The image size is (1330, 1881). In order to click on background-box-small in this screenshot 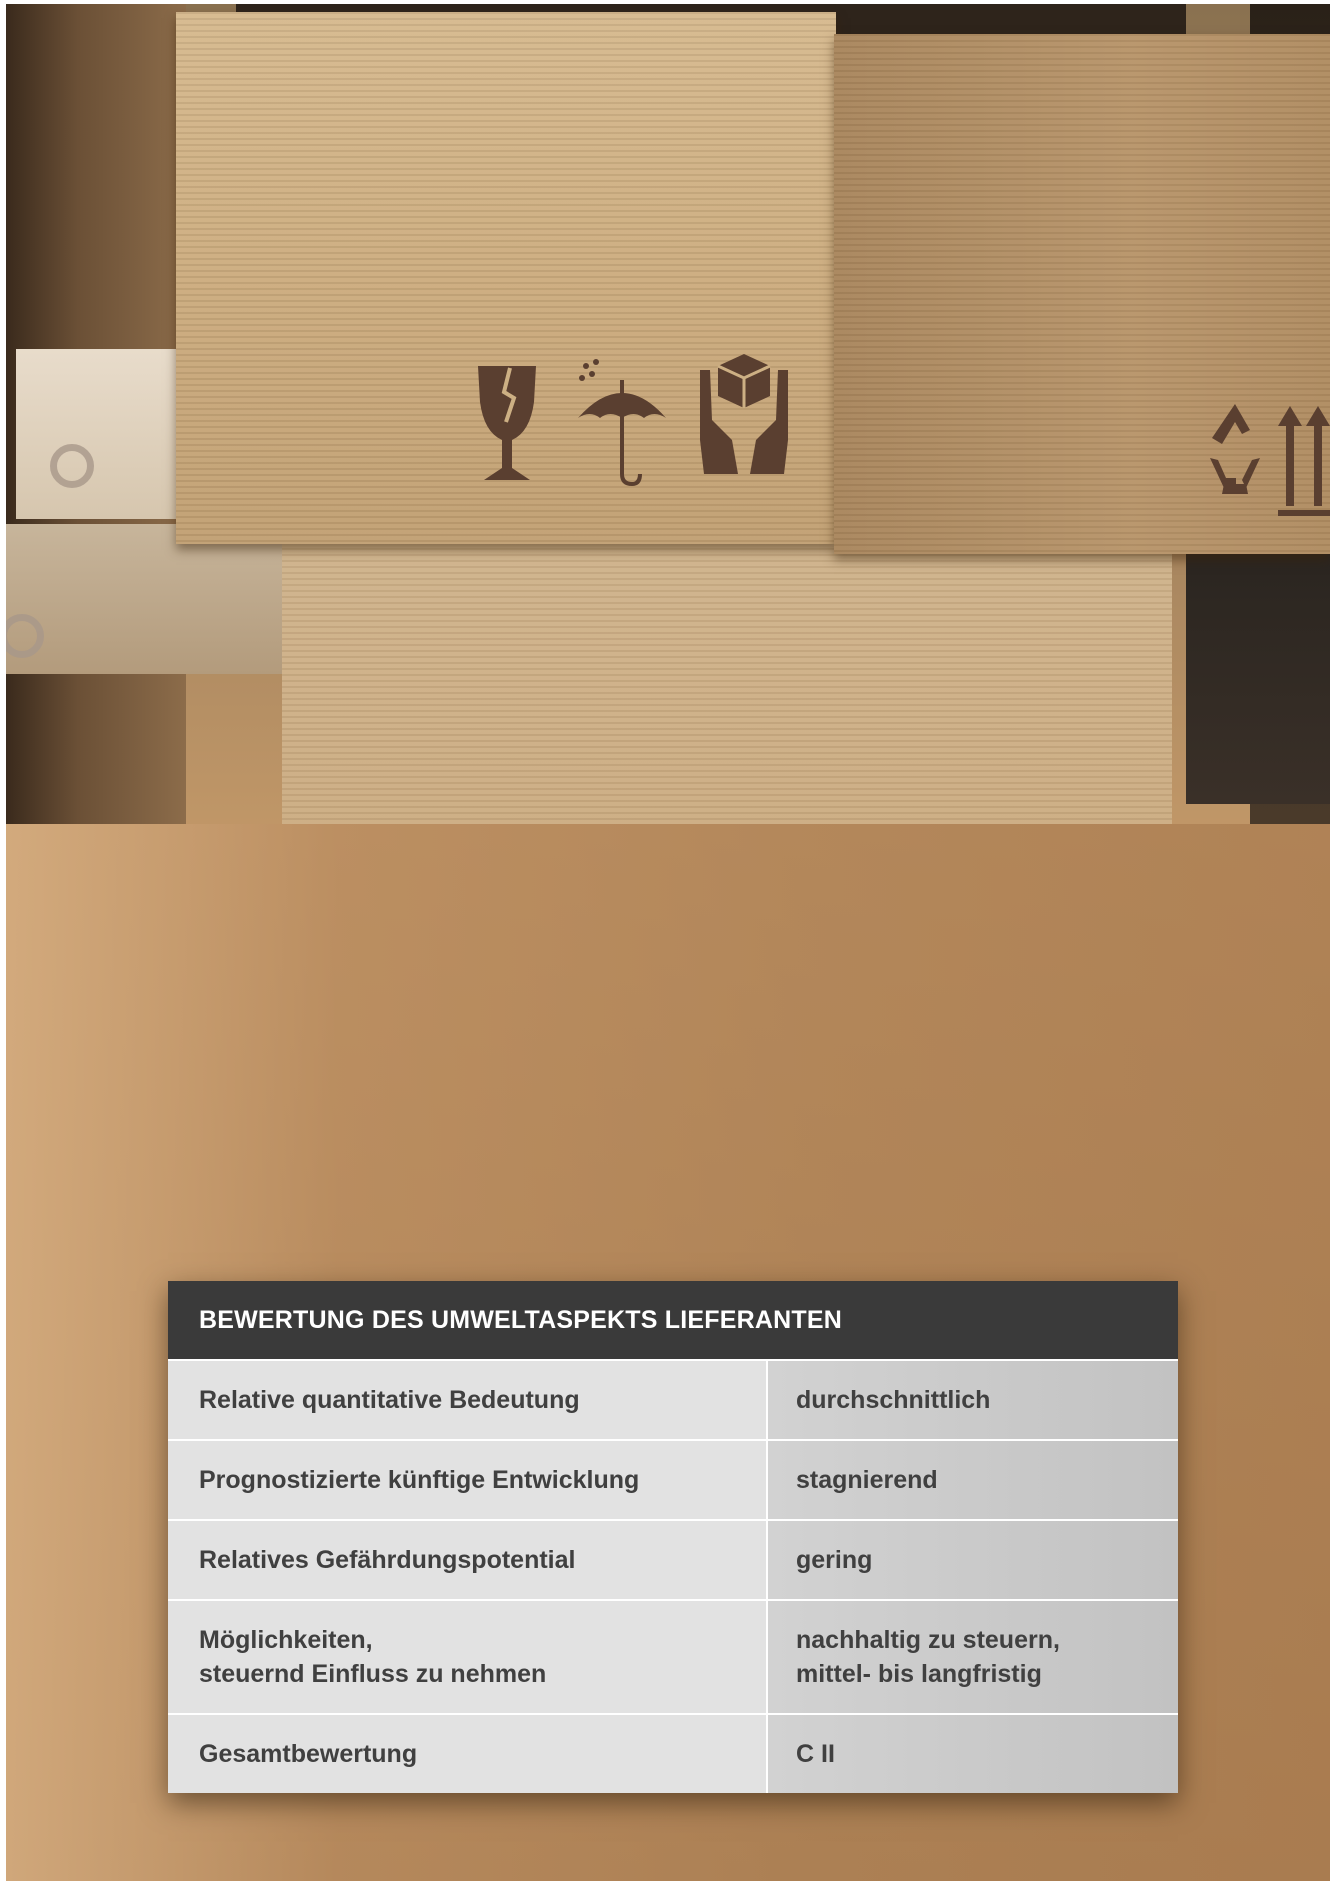, I will do `click(96, 434)`.